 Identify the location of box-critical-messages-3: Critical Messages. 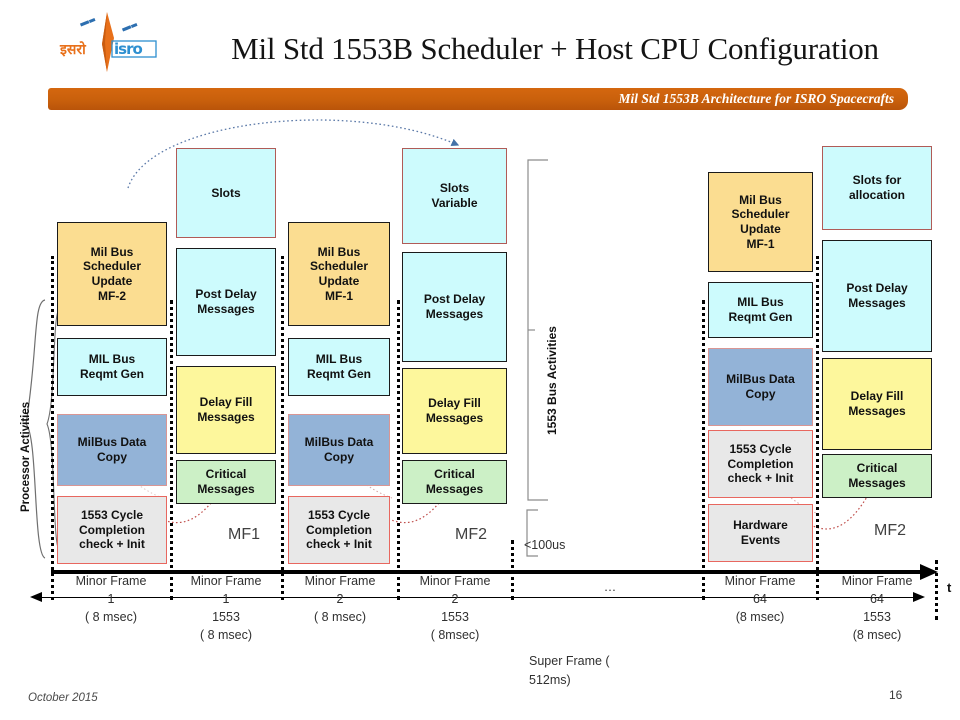
(877, 476).